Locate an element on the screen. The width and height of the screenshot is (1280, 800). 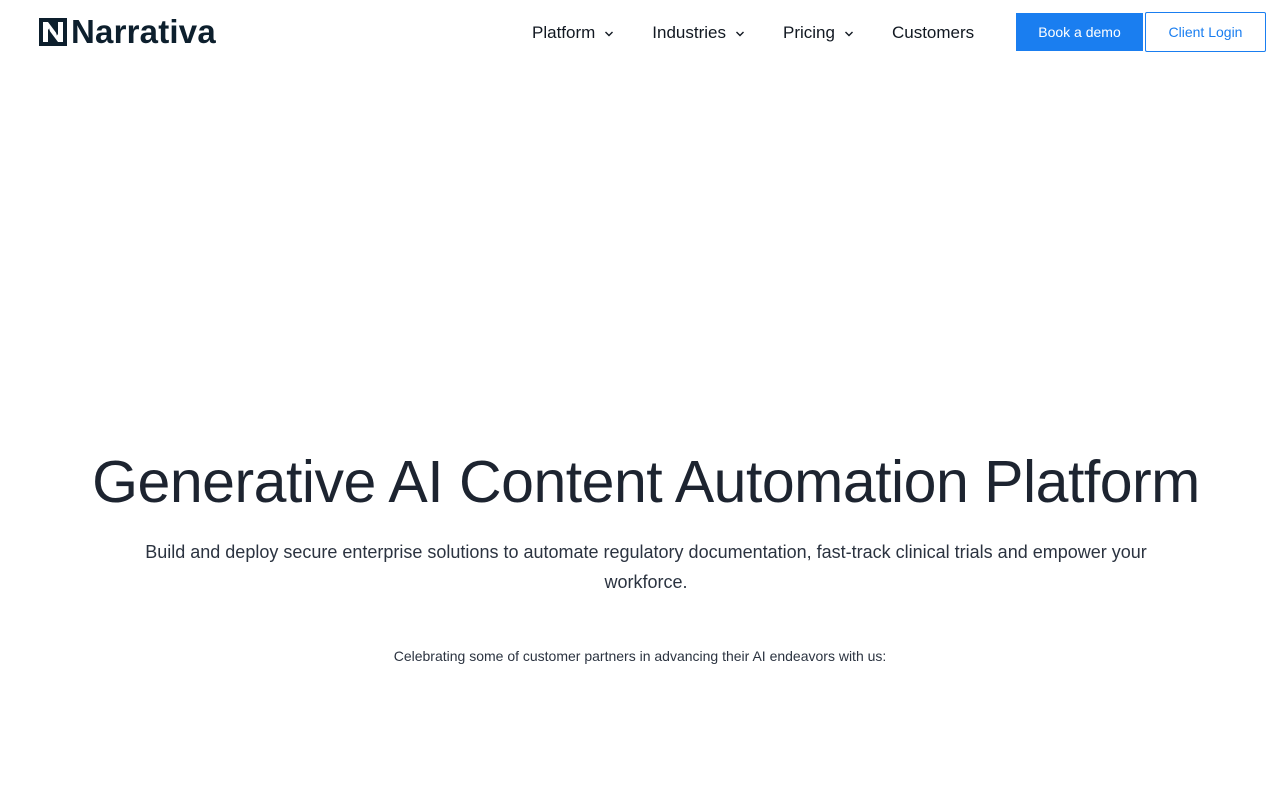
nav-item-customers: Customers is located at coordinates (933, 33).